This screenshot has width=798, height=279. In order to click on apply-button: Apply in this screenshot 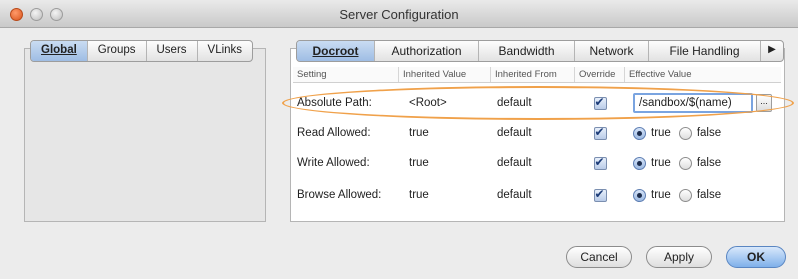, I will do `click(679, 257)`.